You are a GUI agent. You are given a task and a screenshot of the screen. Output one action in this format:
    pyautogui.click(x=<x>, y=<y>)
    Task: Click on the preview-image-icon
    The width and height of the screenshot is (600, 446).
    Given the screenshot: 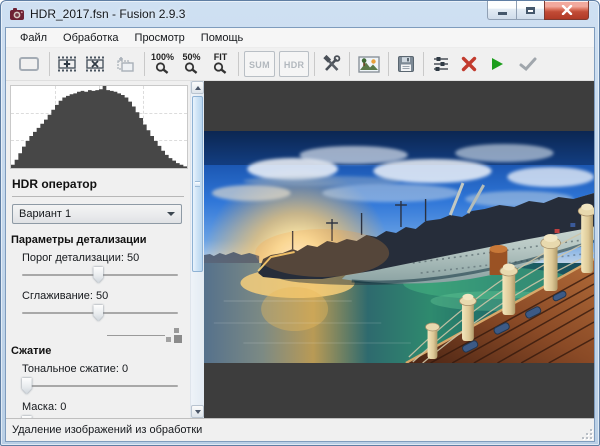 What is the action you would take?
    pyautogui.click(x=369, y=64)
    